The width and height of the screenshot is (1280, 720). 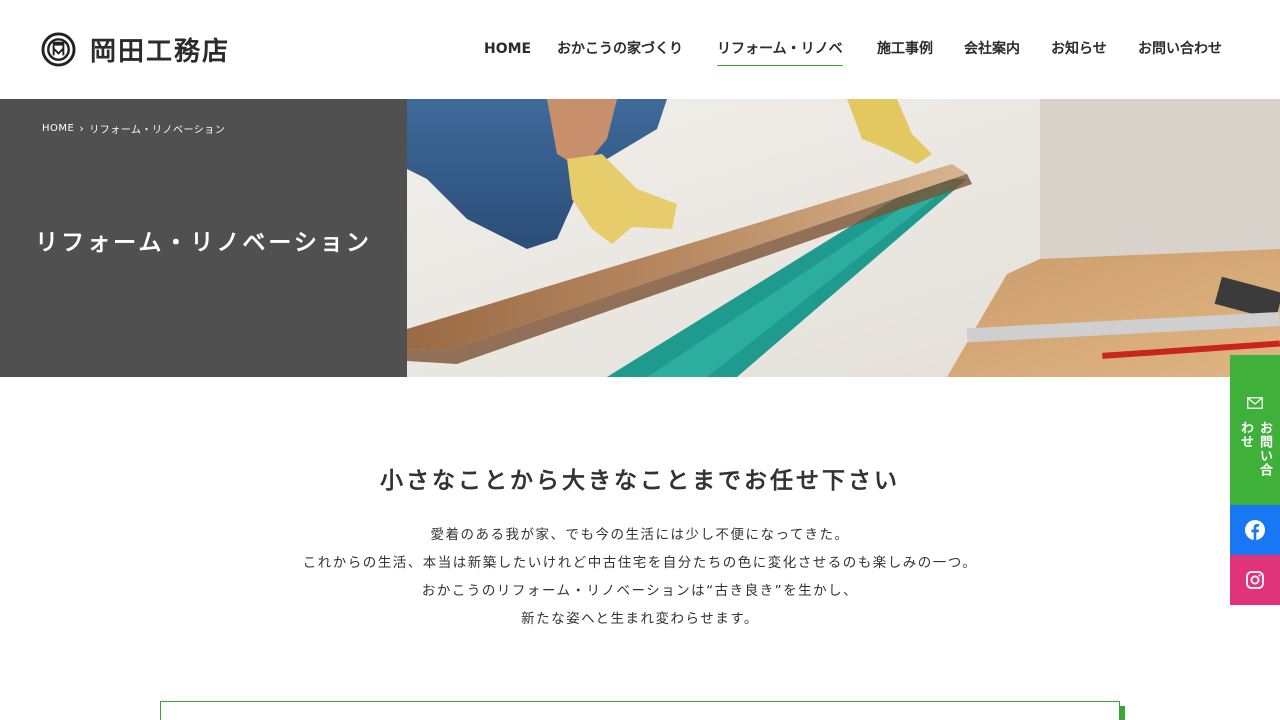 I want to click on facebook-button, so click(x=1255, y=530).